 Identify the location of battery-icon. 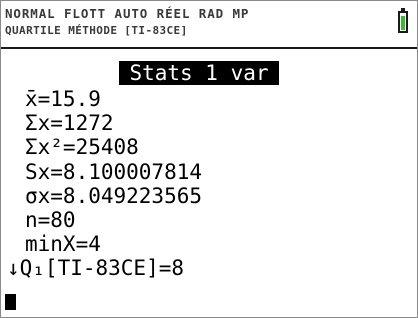
(403, 20).